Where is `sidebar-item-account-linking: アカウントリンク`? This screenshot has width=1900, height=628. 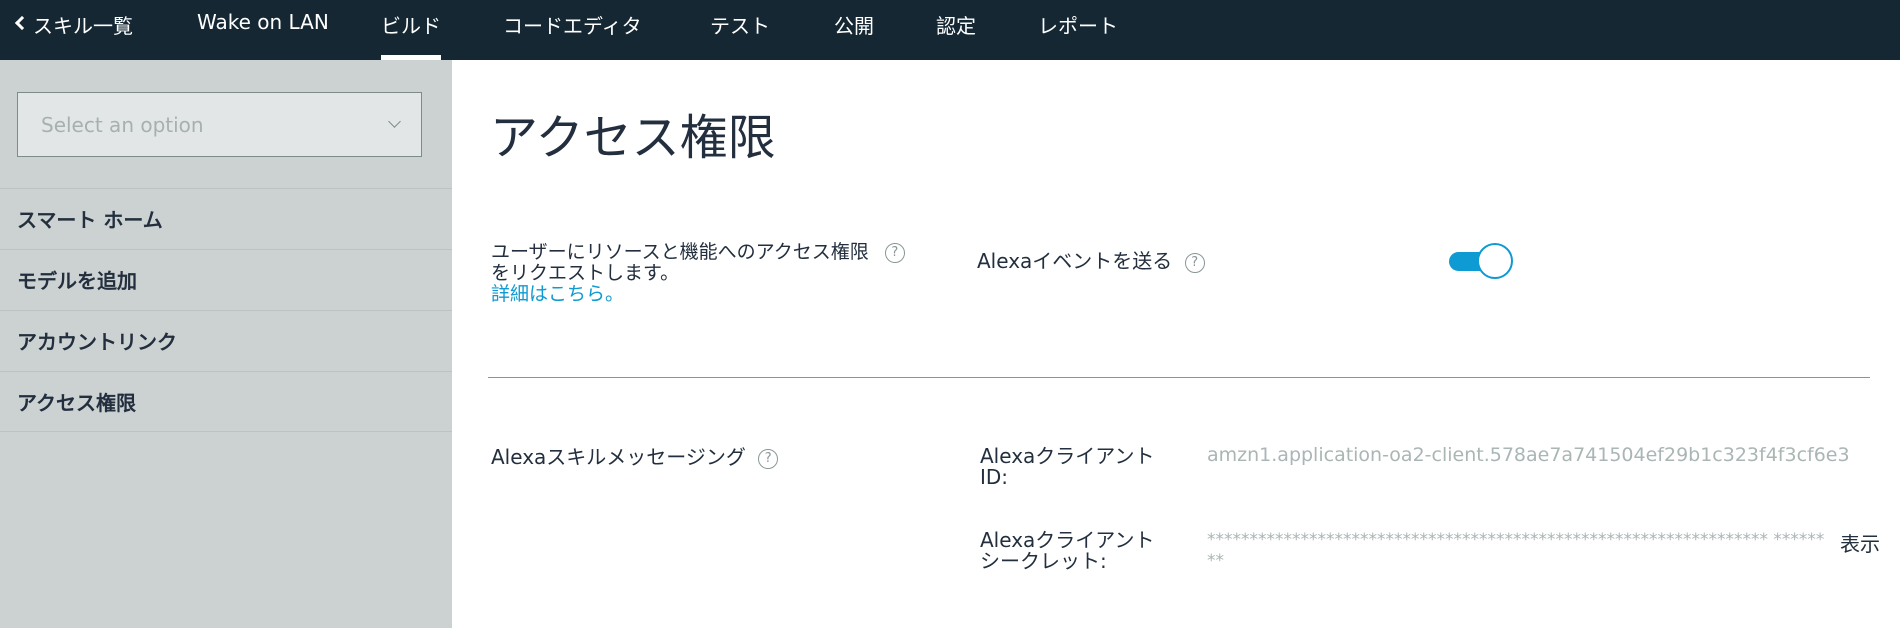
sidebar-item-account-linking: アカウントリンク is located at coordinates (226, 340).